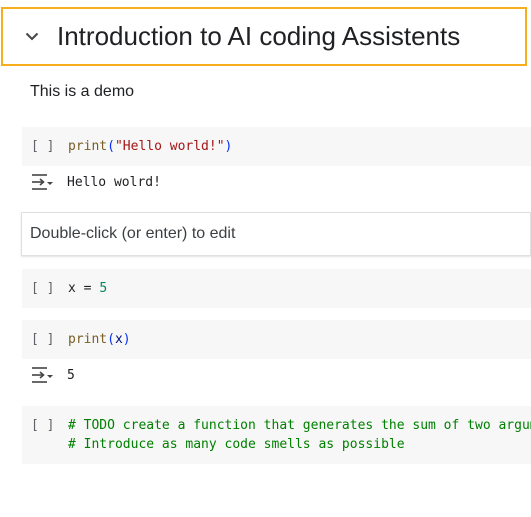 This screenshot has height=517, width=531. Describe the element at coordinates (71, 375) in the screenshot. I see `output-text: 5` at that location.